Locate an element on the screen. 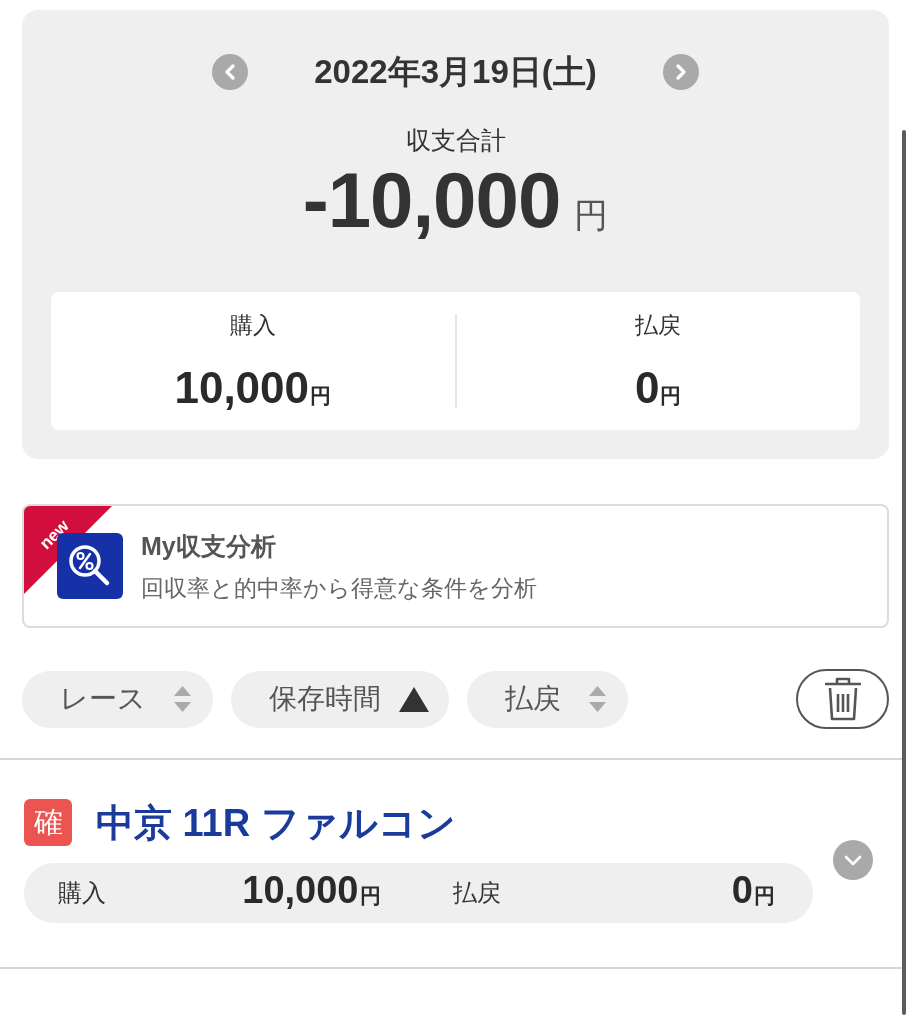 Image resolution: width=911 pixels, height=1024 pixels. next-day-button is located at coordinates (680, 72).